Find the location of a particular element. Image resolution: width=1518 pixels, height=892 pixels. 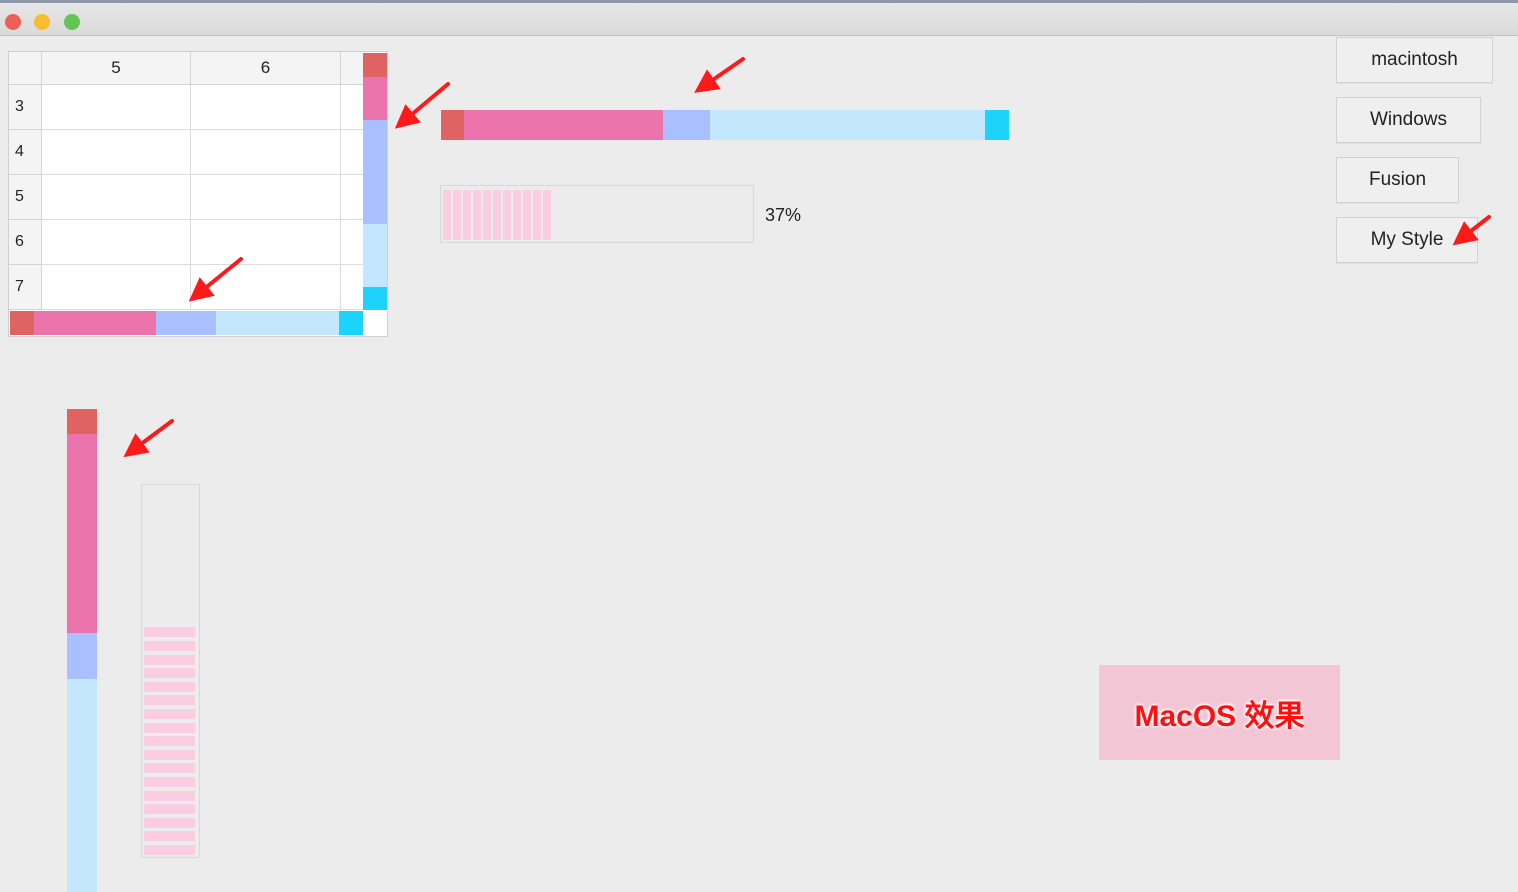

table-vscroll-handle is located at coordinates (375, 172).